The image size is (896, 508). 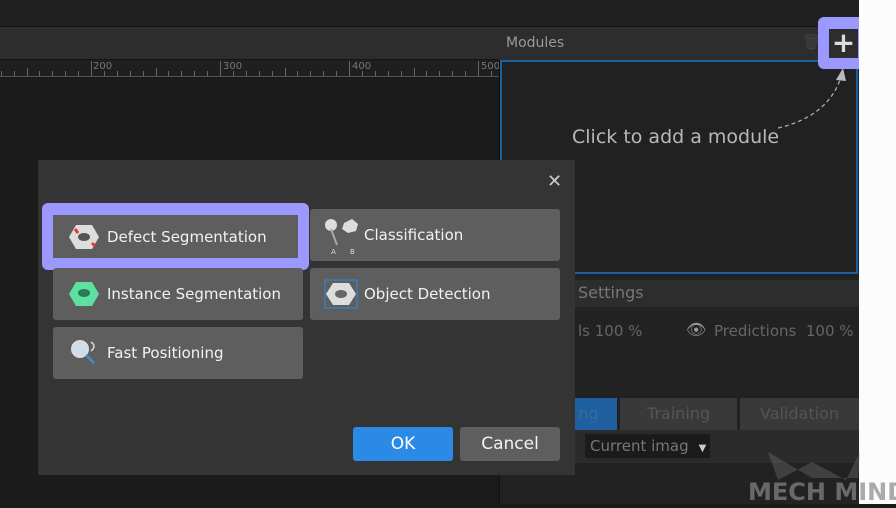 What do you see at coordinates (822, 491) in the screenshot?
I see `svg-text: MECH MIND` at bounding box center [822, 491].